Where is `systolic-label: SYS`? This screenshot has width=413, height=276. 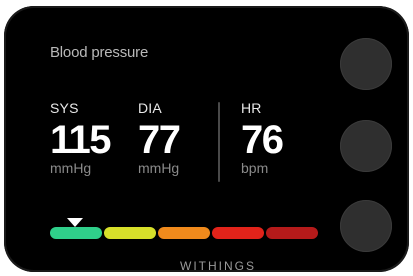
systolic-label: SYS is located at coordinates (64, 108).